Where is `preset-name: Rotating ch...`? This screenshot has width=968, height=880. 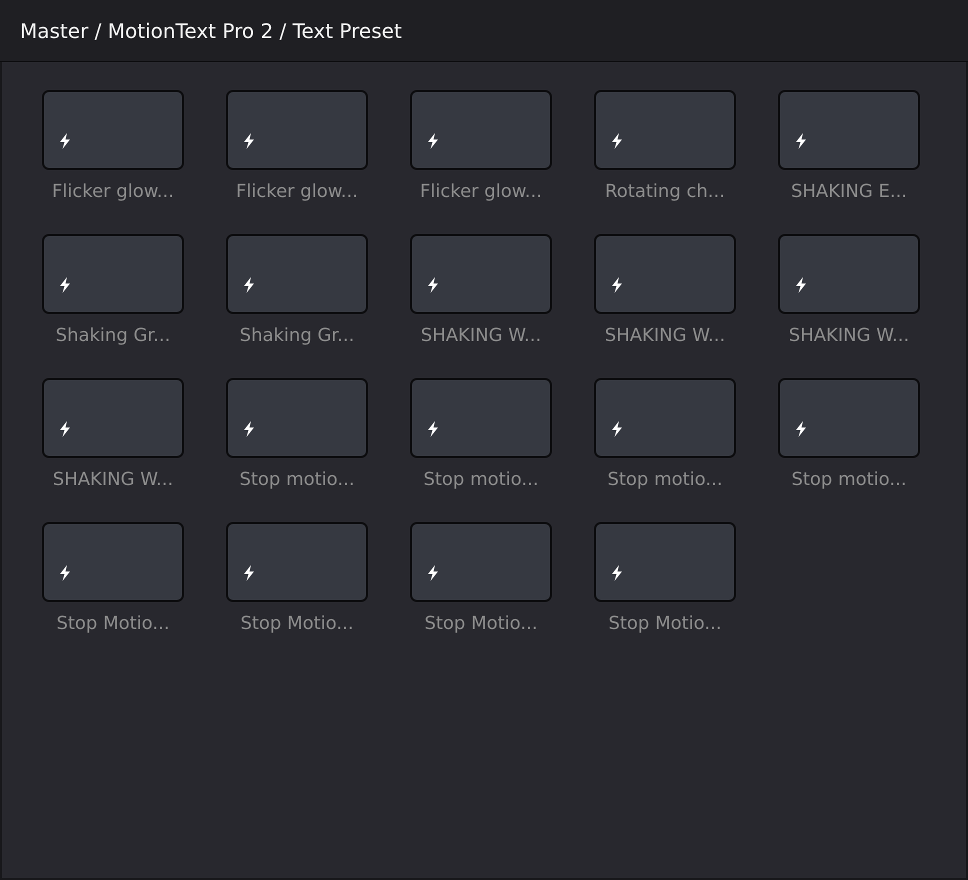
preset-name: Rotating ch... is located at coordinates (665, 191).